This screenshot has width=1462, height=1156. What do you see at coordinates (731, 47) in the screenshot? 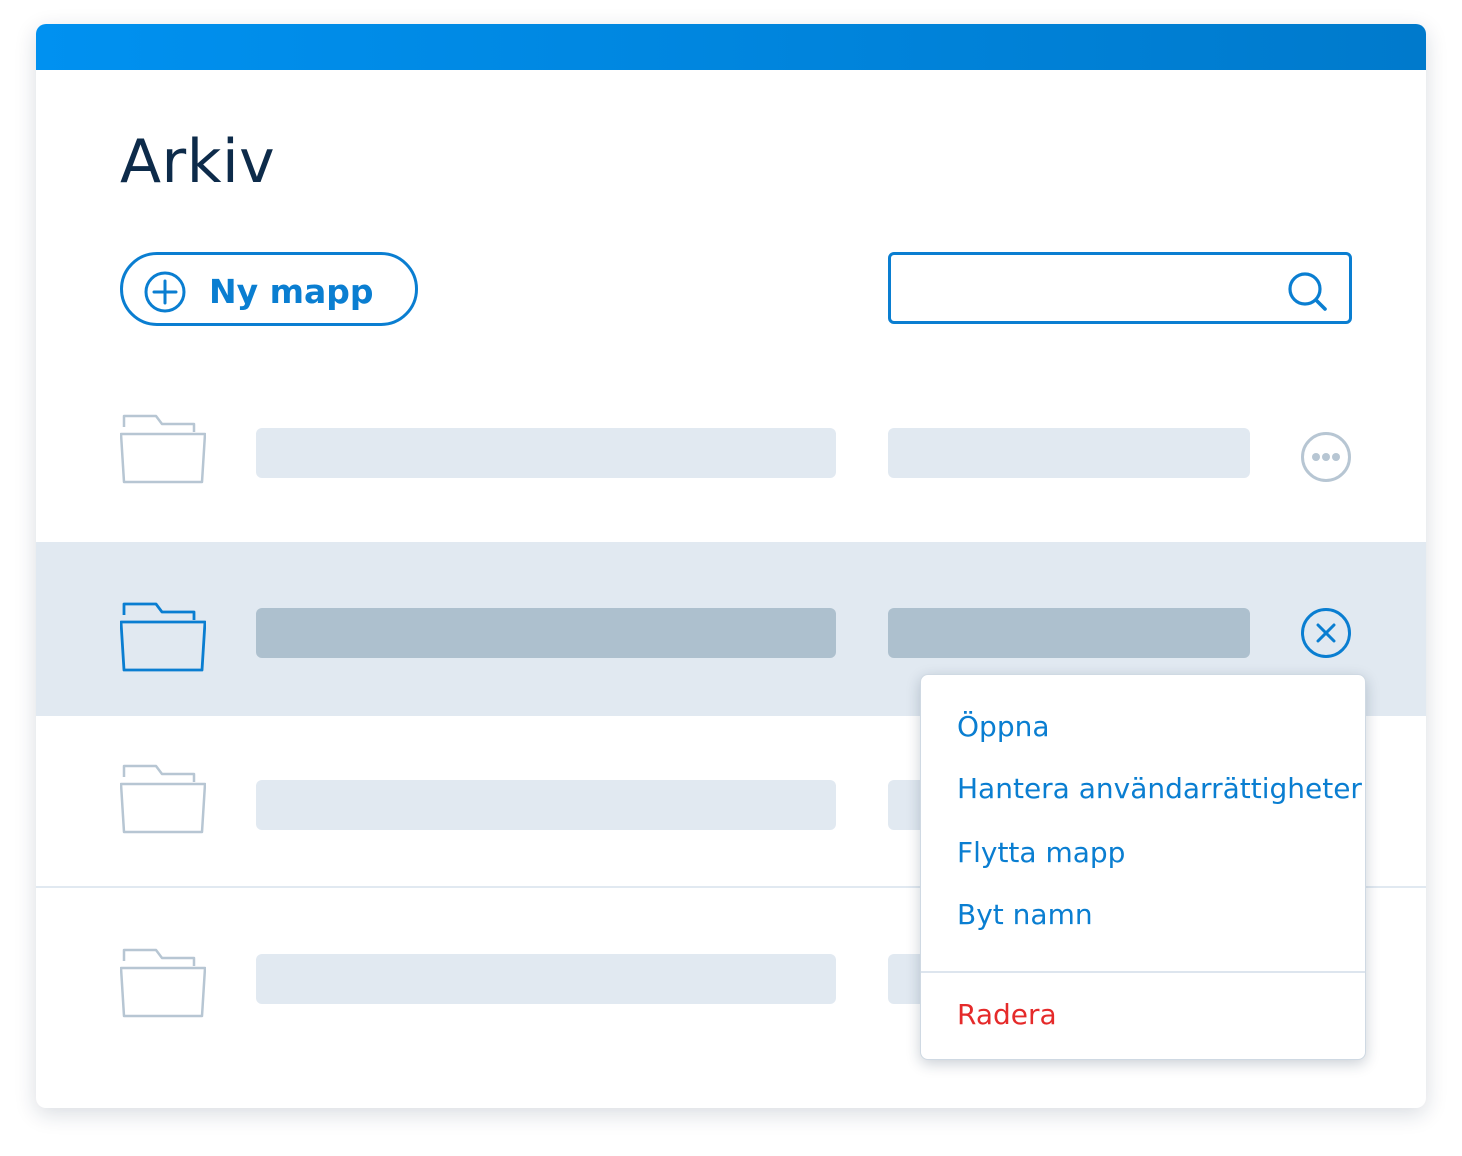
I see `top-accent-bar` at bounding box center [731, 47].